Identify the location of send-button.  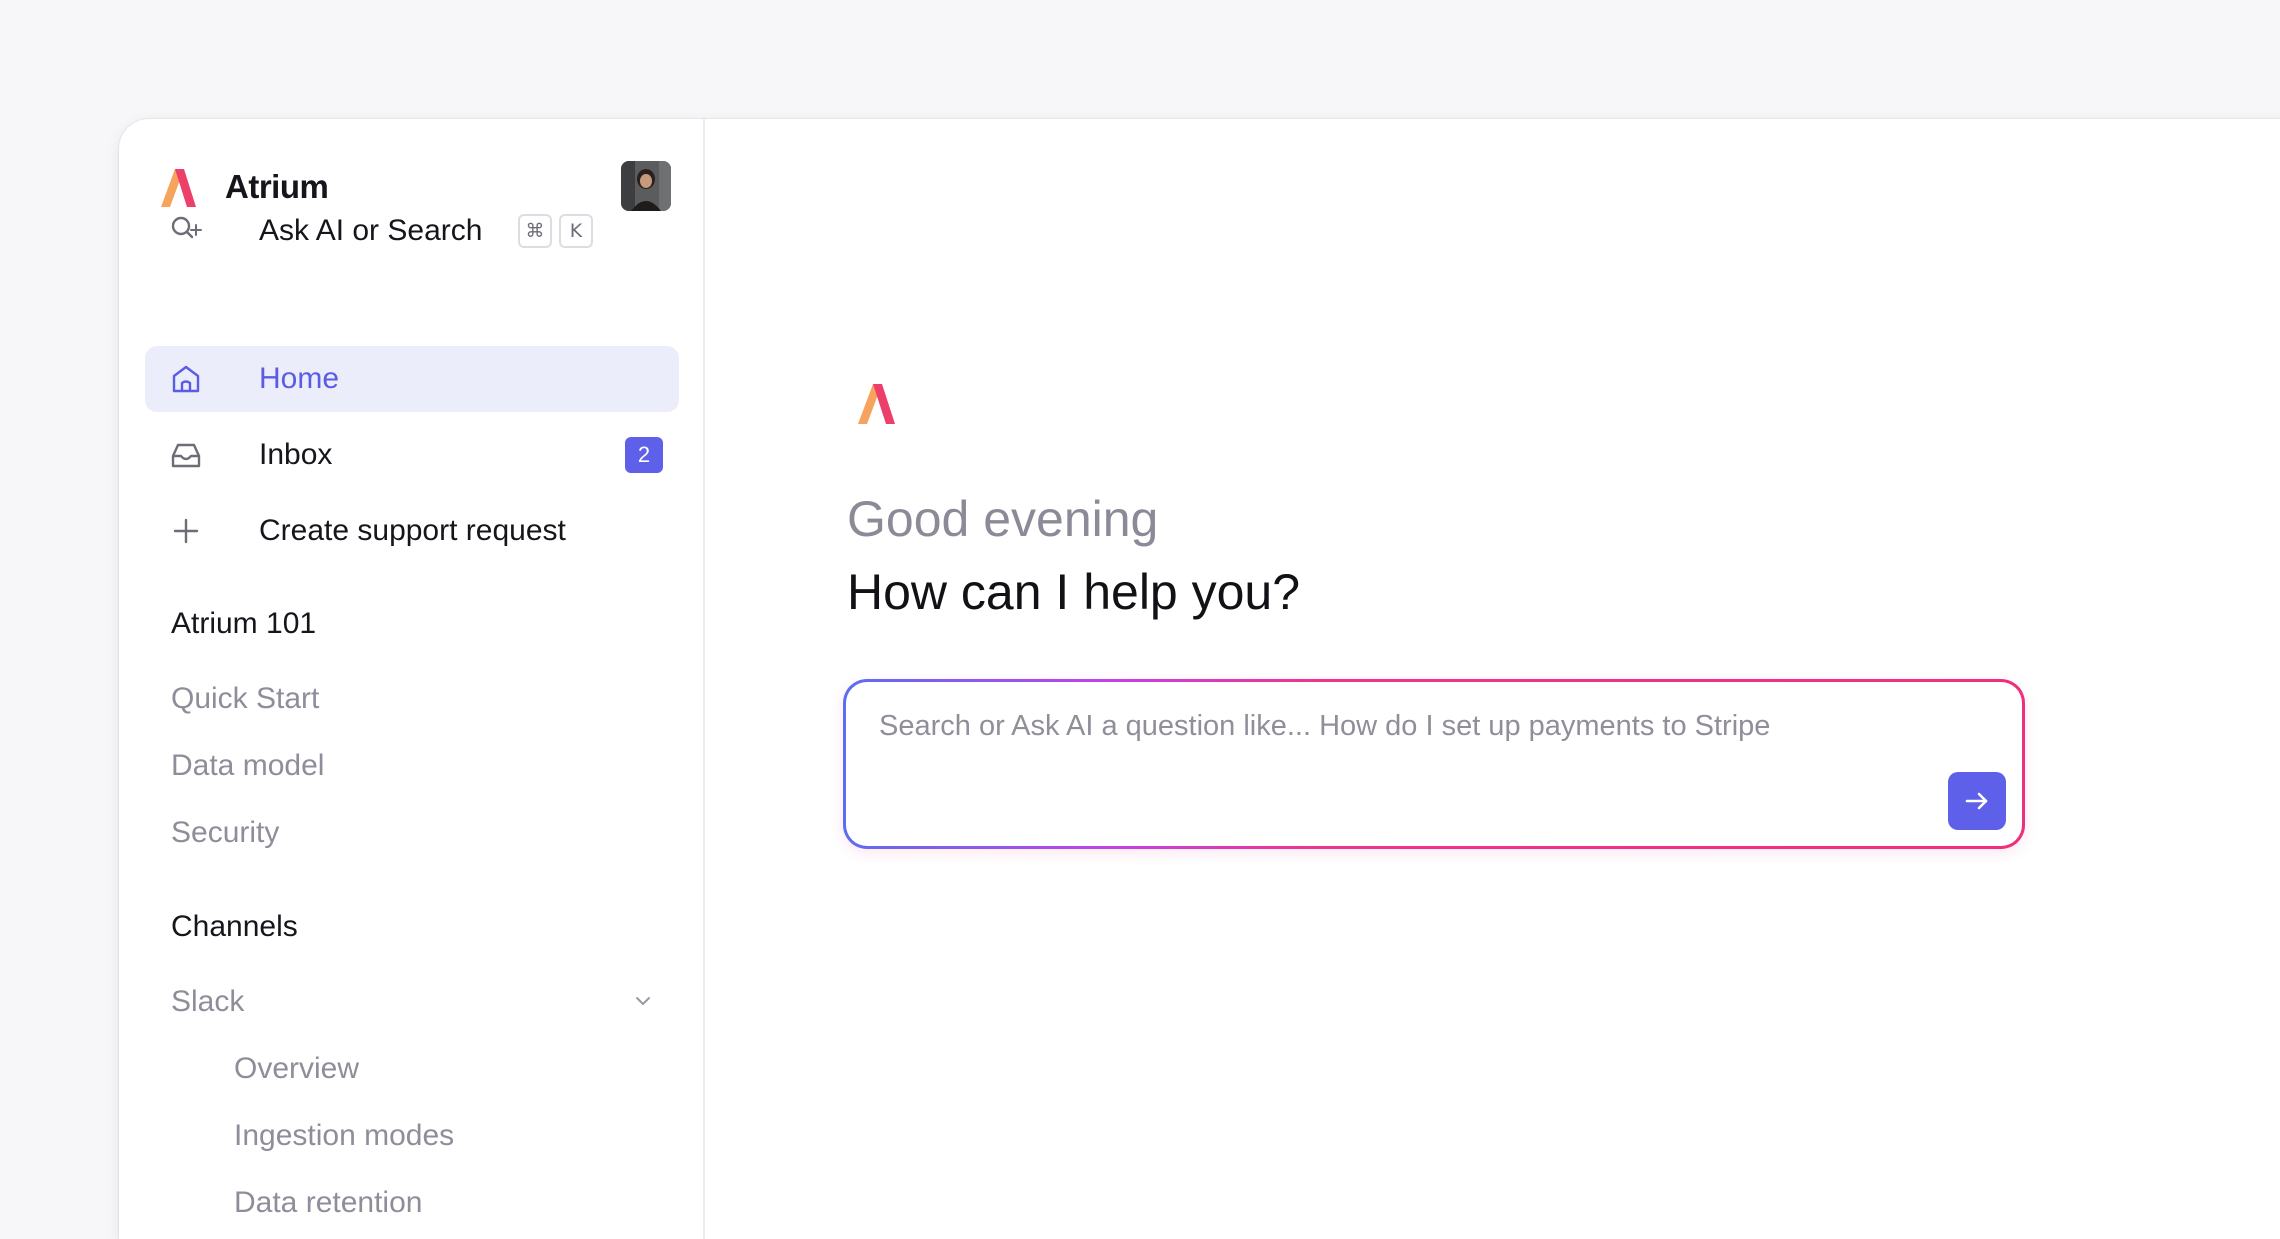
(1977, 801).